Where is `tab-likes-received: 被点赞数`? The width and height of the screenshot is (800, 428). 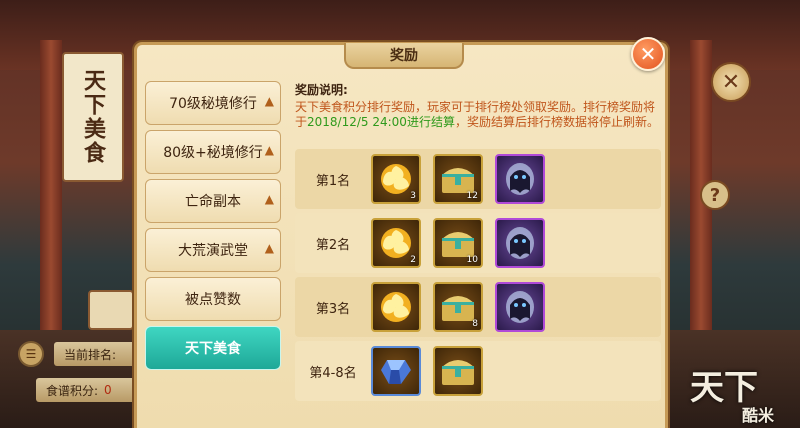
tab-likes-received: 被点赞数 is located at coordinates (213, 299).